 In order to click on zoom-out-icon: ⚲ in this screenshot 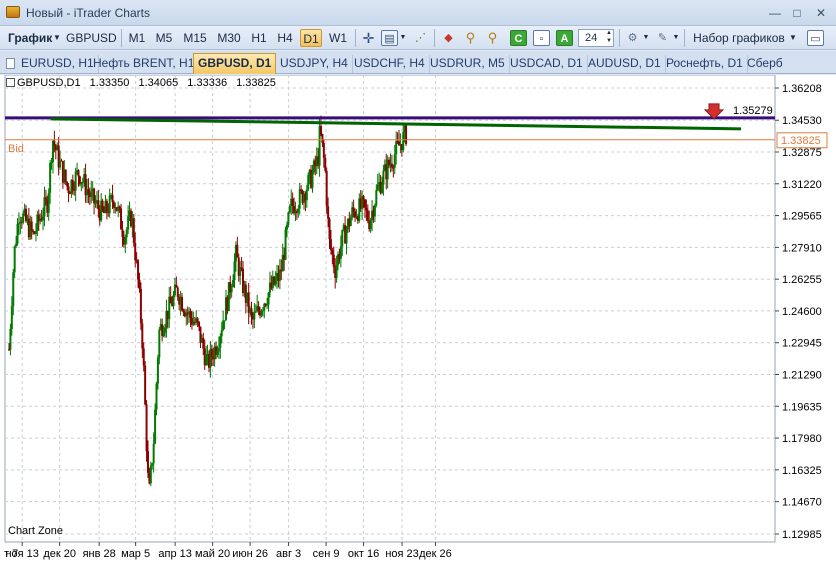, I will do `click(492, 38)`.